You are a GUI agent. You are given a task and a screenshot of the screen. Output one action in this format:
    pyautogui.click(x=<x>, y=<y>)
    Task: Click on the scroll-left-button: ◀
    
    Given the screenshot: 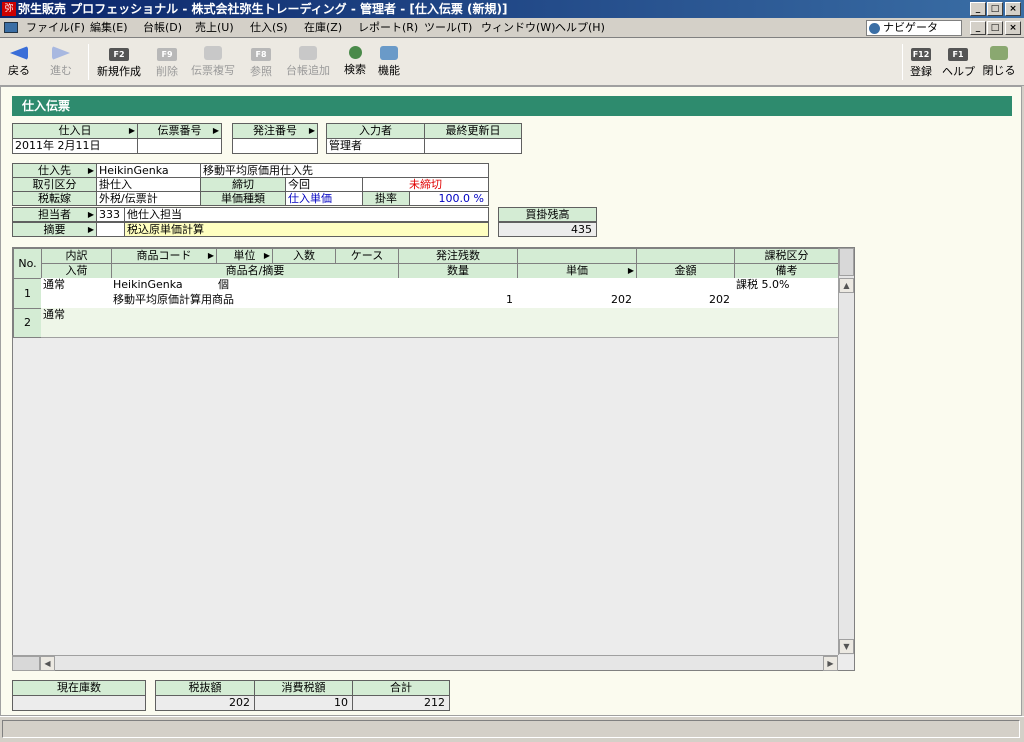 What is the action you would take?
    pyautogui.click(x=47, y=663)
    